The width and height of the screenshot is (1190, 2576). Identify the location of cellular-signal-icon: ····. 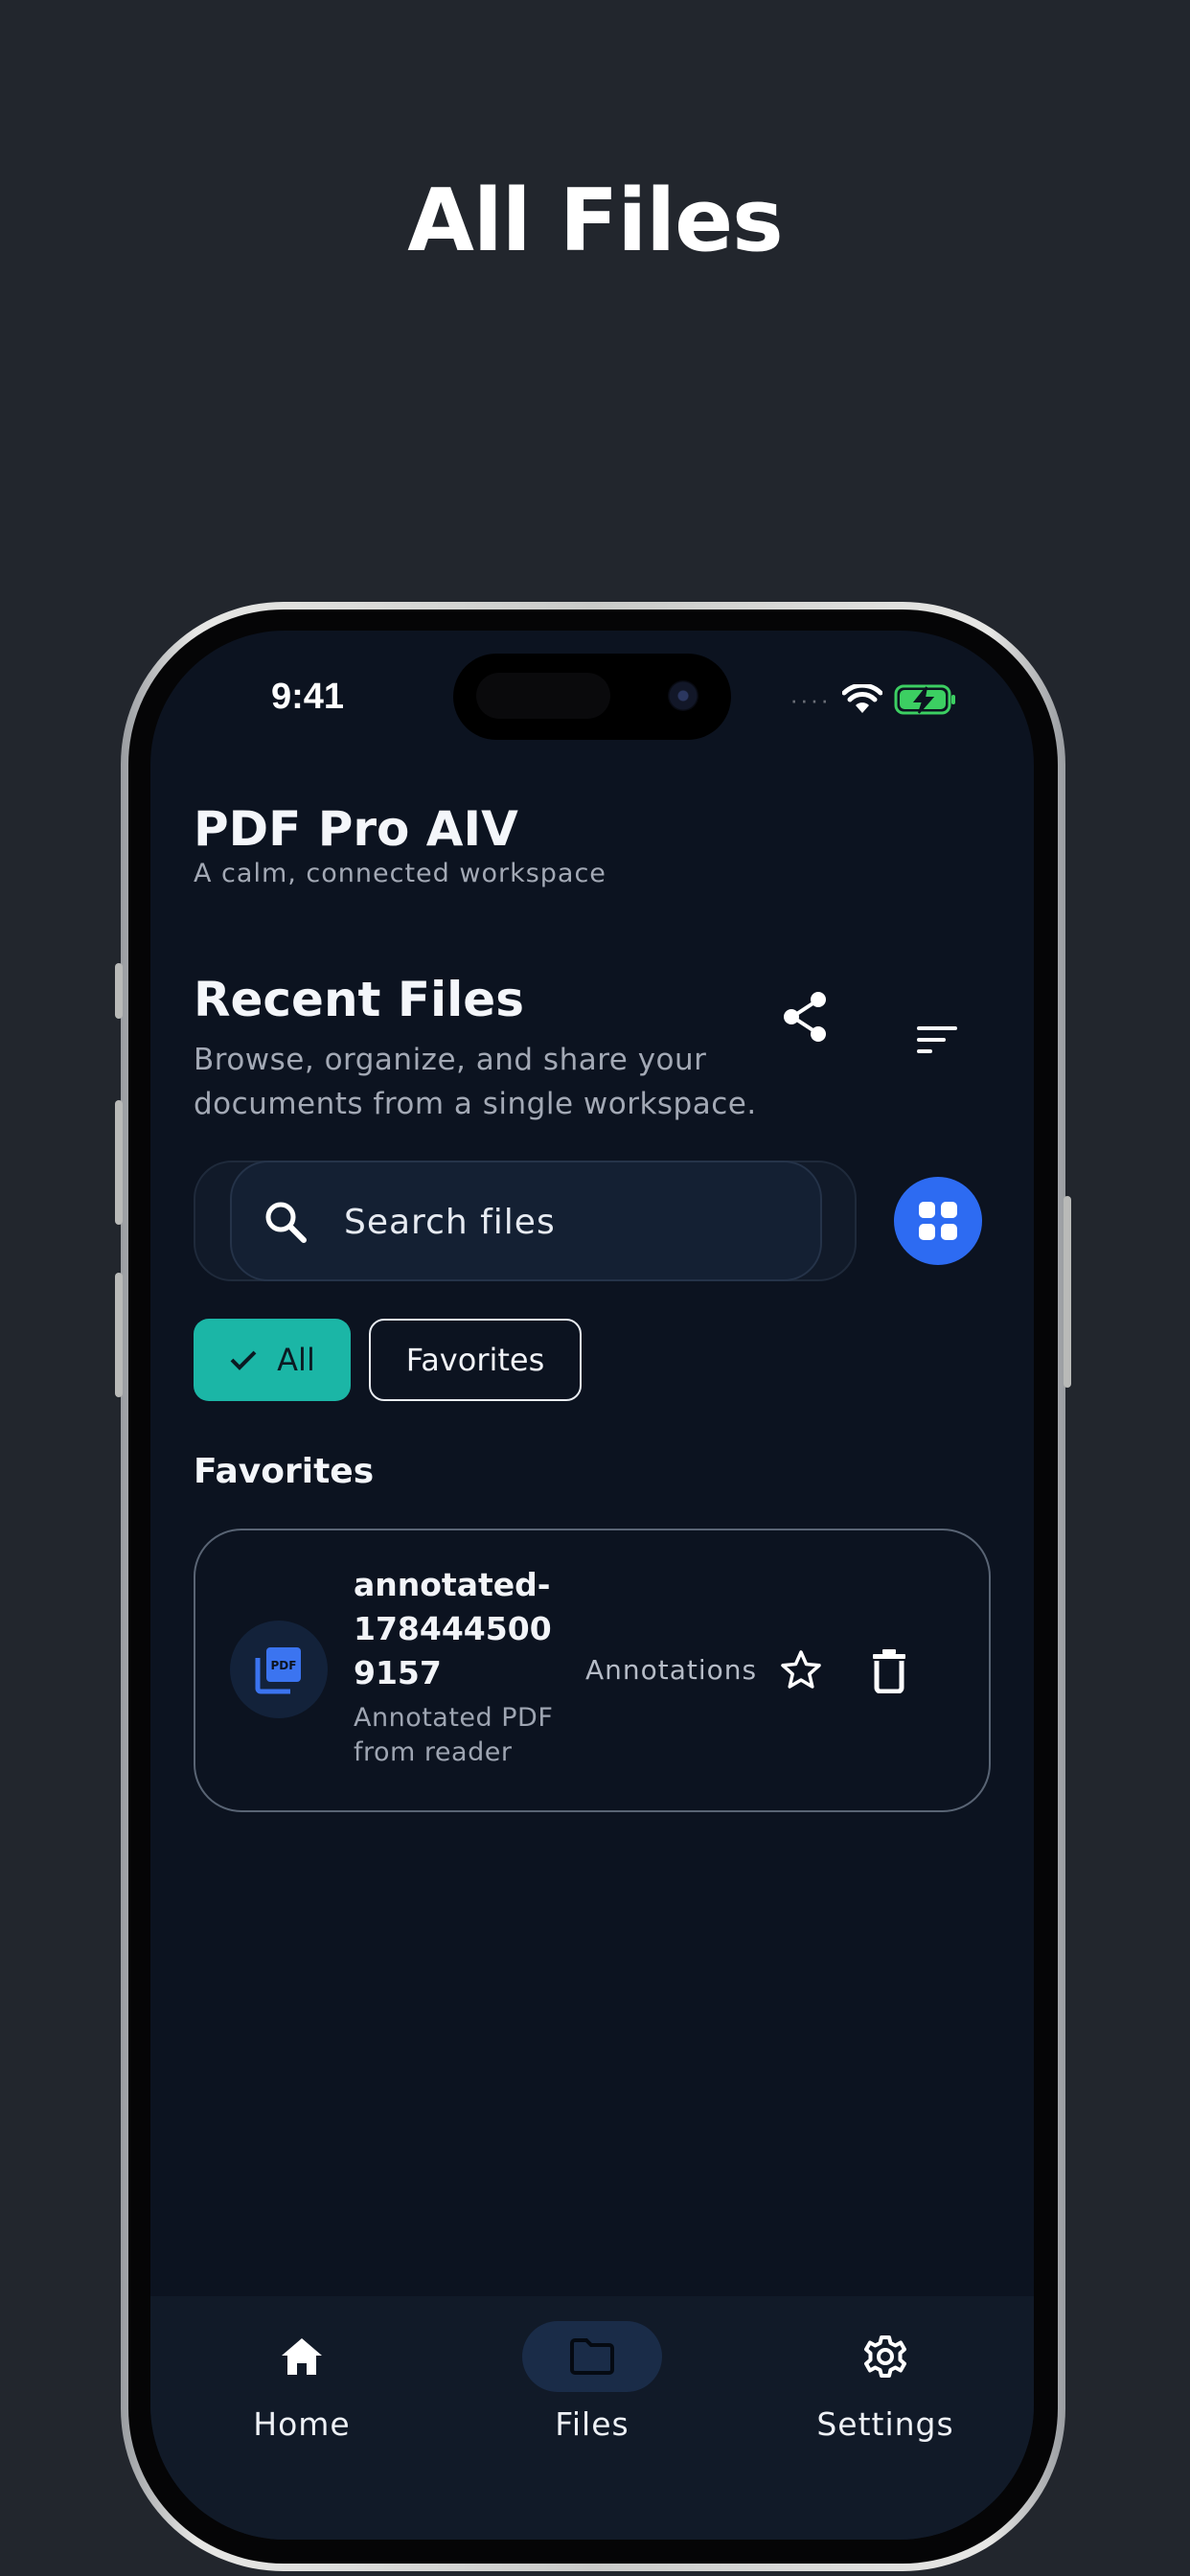
(810, 699).